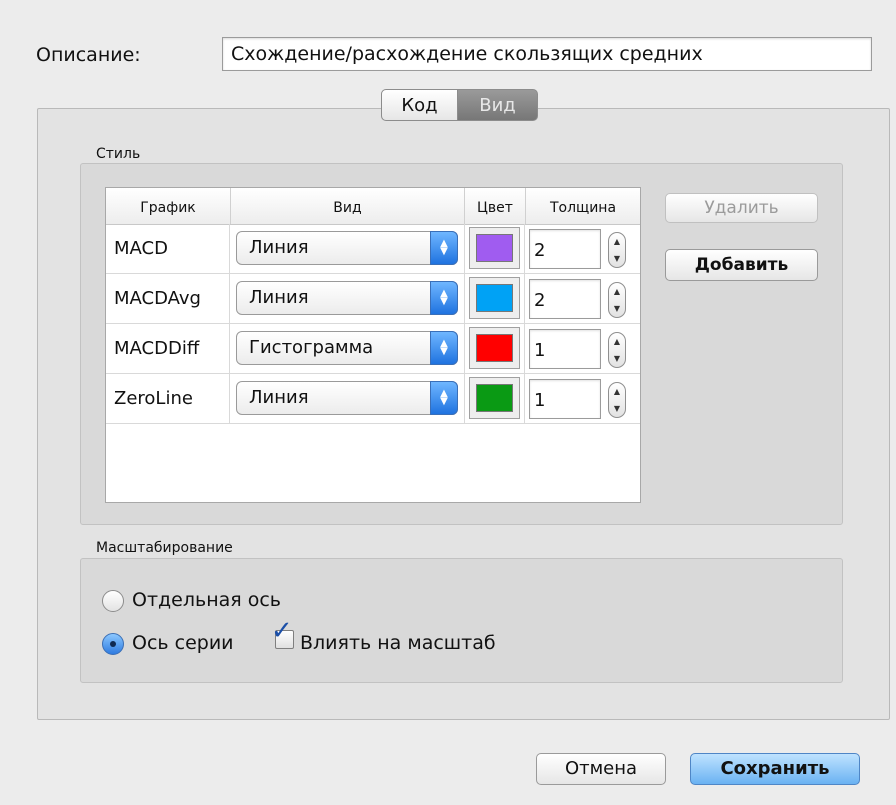  Describe the element at coordinates (498, 105) in the screenshot. I see `tab-view: Вид` at that location.